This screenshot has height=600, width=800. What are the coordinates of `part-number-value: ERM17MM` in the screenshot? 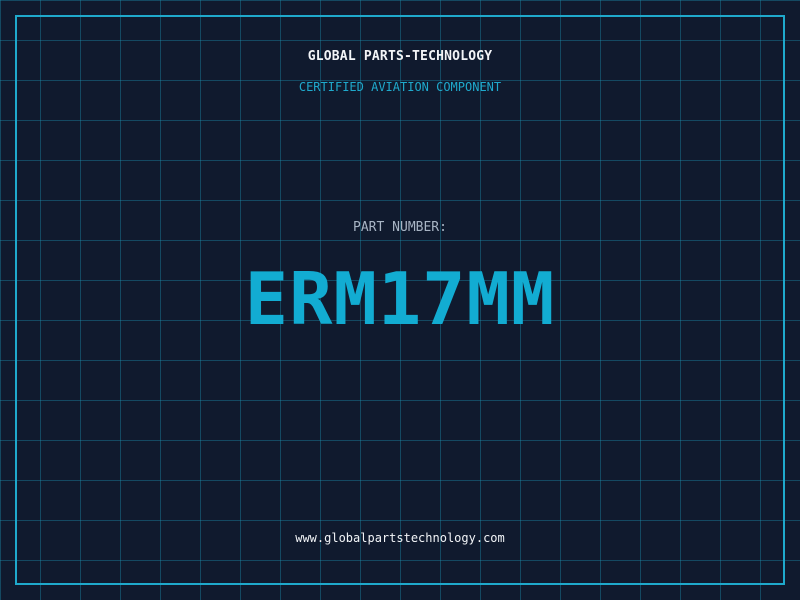 It's located at (400, 299).